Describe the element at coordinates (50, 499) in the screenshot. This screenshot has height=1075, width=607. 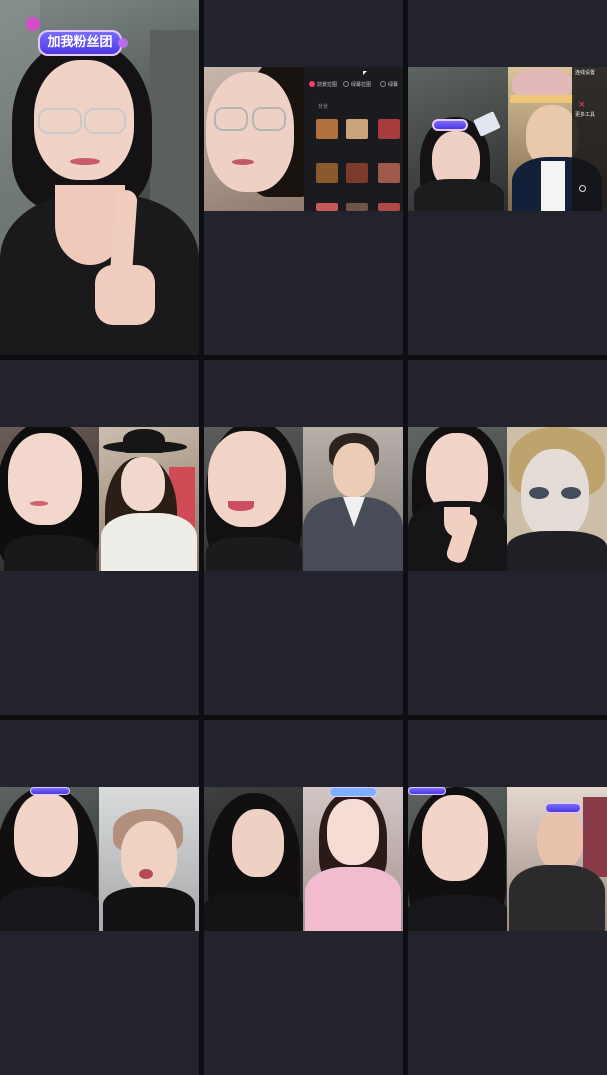
I see `guest-4-left-person` at that location.